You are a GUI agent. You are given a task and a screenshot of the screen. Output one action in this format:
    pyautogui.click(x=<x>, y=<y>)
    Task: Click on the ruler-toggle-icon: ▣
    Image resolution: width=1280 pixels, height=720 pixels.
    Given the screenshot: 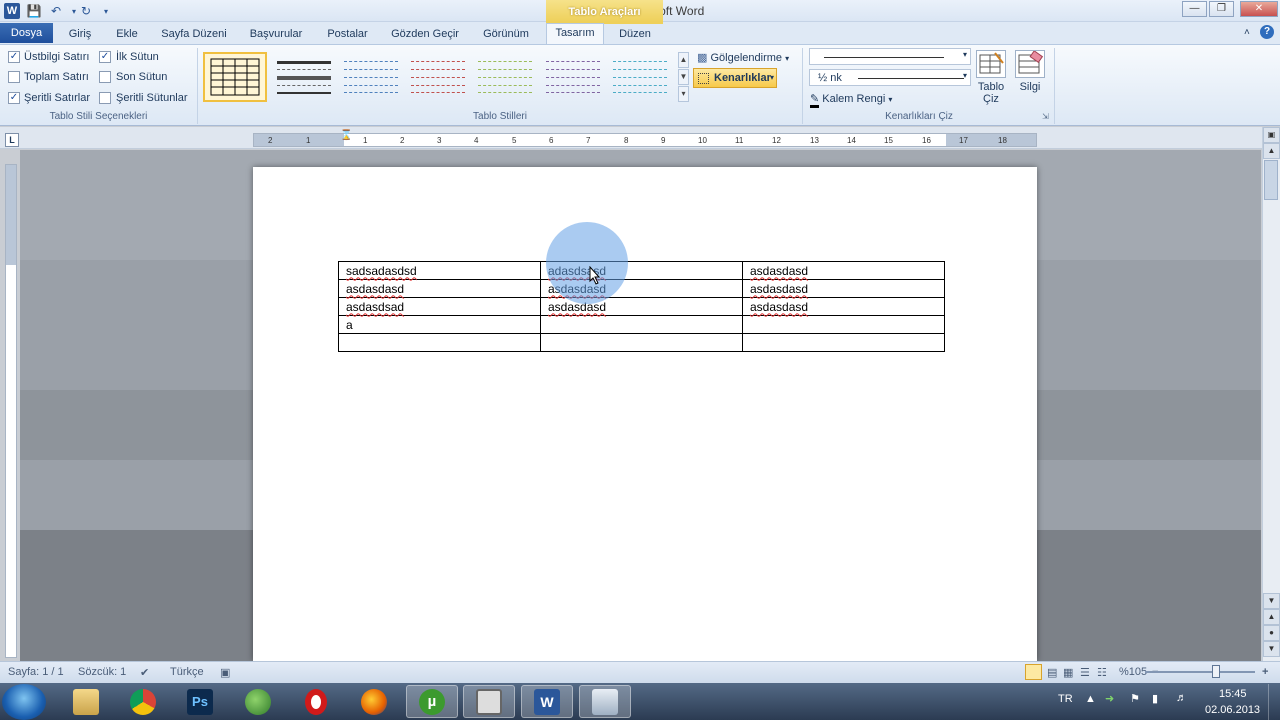 What is the action you would take?
    pyautogui.click(x=1271, y=135)
    